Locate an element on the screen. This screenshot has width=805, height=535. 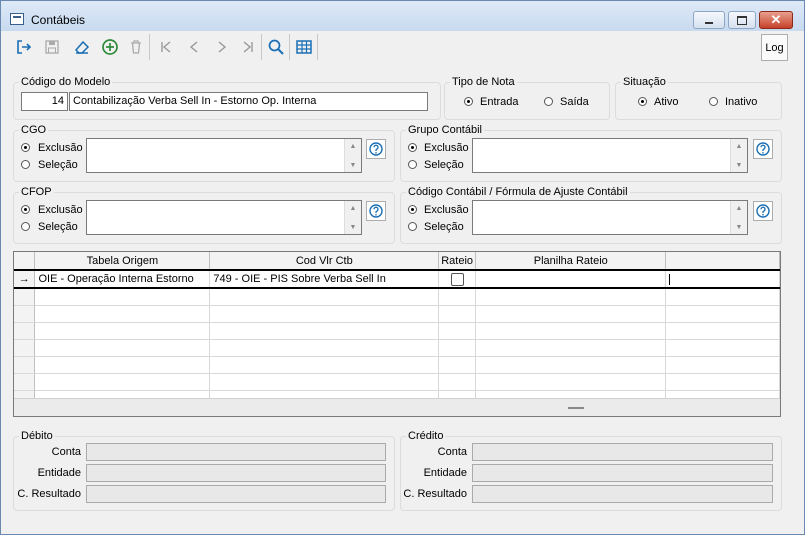
search-icon is located at coordinates (276, 47).